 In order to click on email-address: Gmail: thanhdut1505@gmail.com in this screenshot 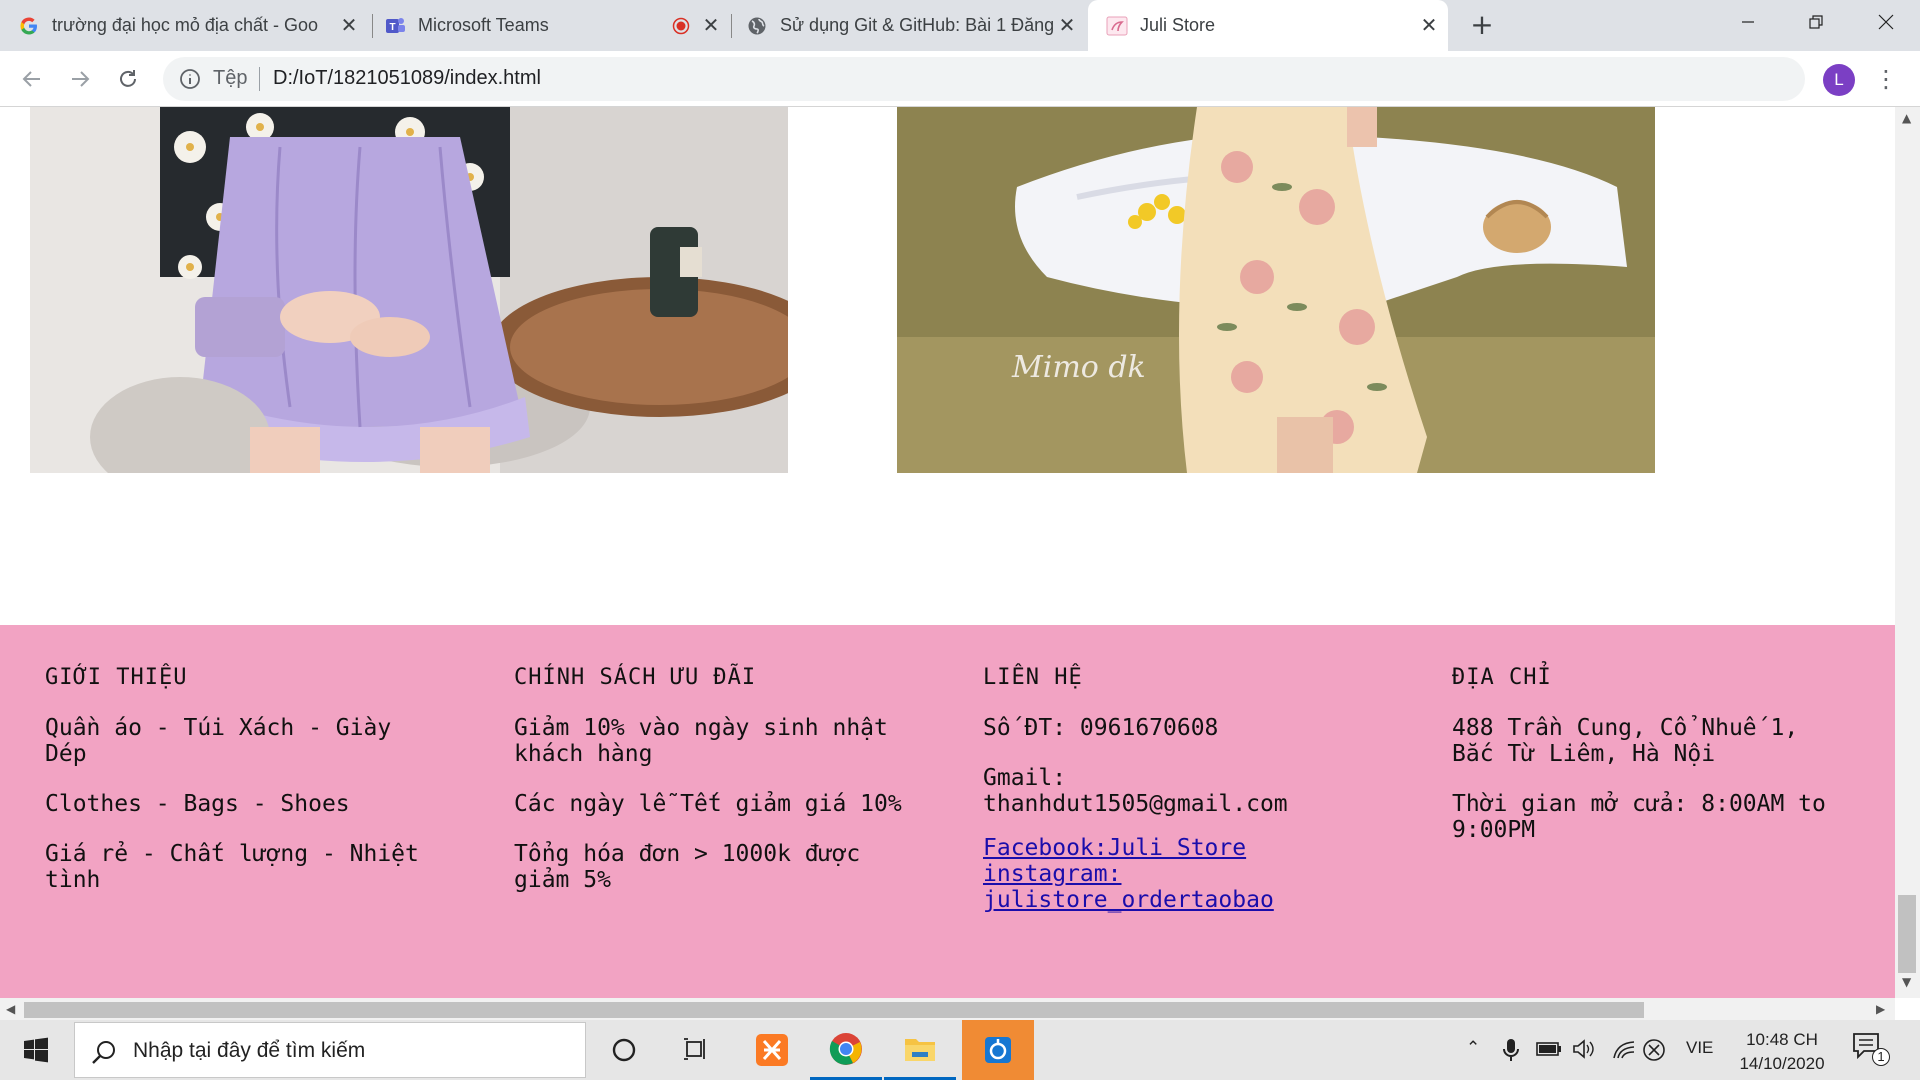, I will do `click(1135, 791)`.